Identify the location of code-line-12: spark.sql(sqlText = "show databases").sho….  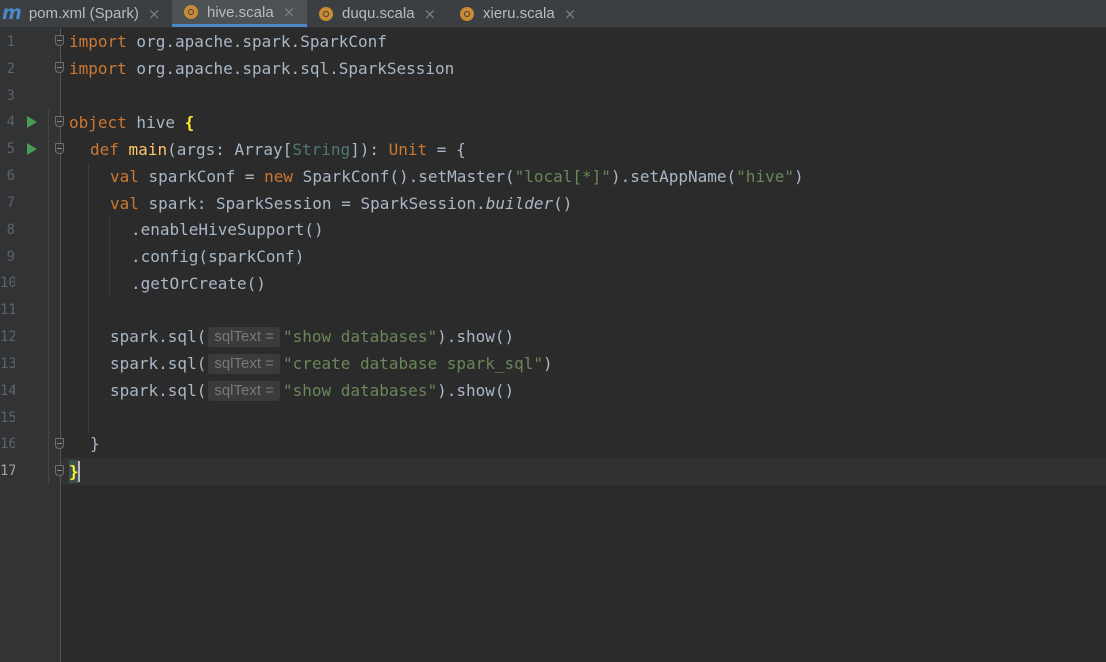
(312, 336).